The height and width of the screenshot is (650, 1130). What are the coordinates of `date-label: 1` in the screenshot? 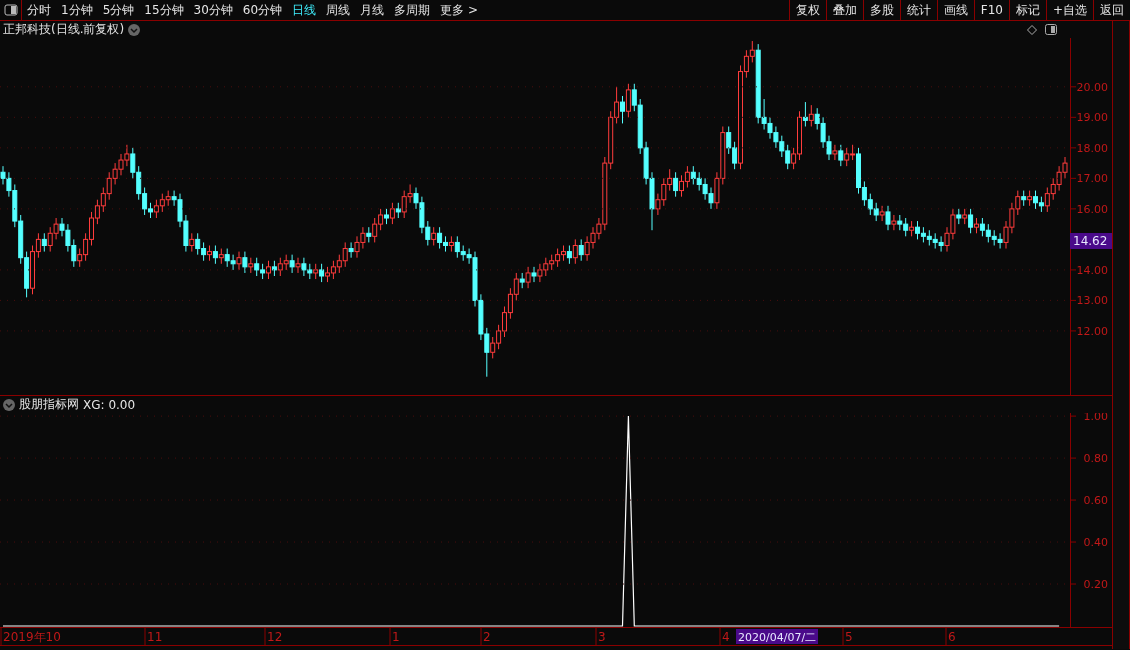 It's located at (396, 637).